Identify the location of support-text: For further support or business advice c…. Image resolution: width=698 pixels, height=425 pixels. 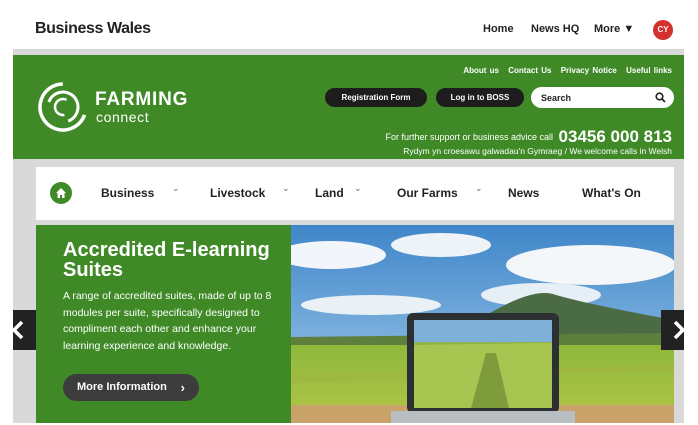
(469, 137).